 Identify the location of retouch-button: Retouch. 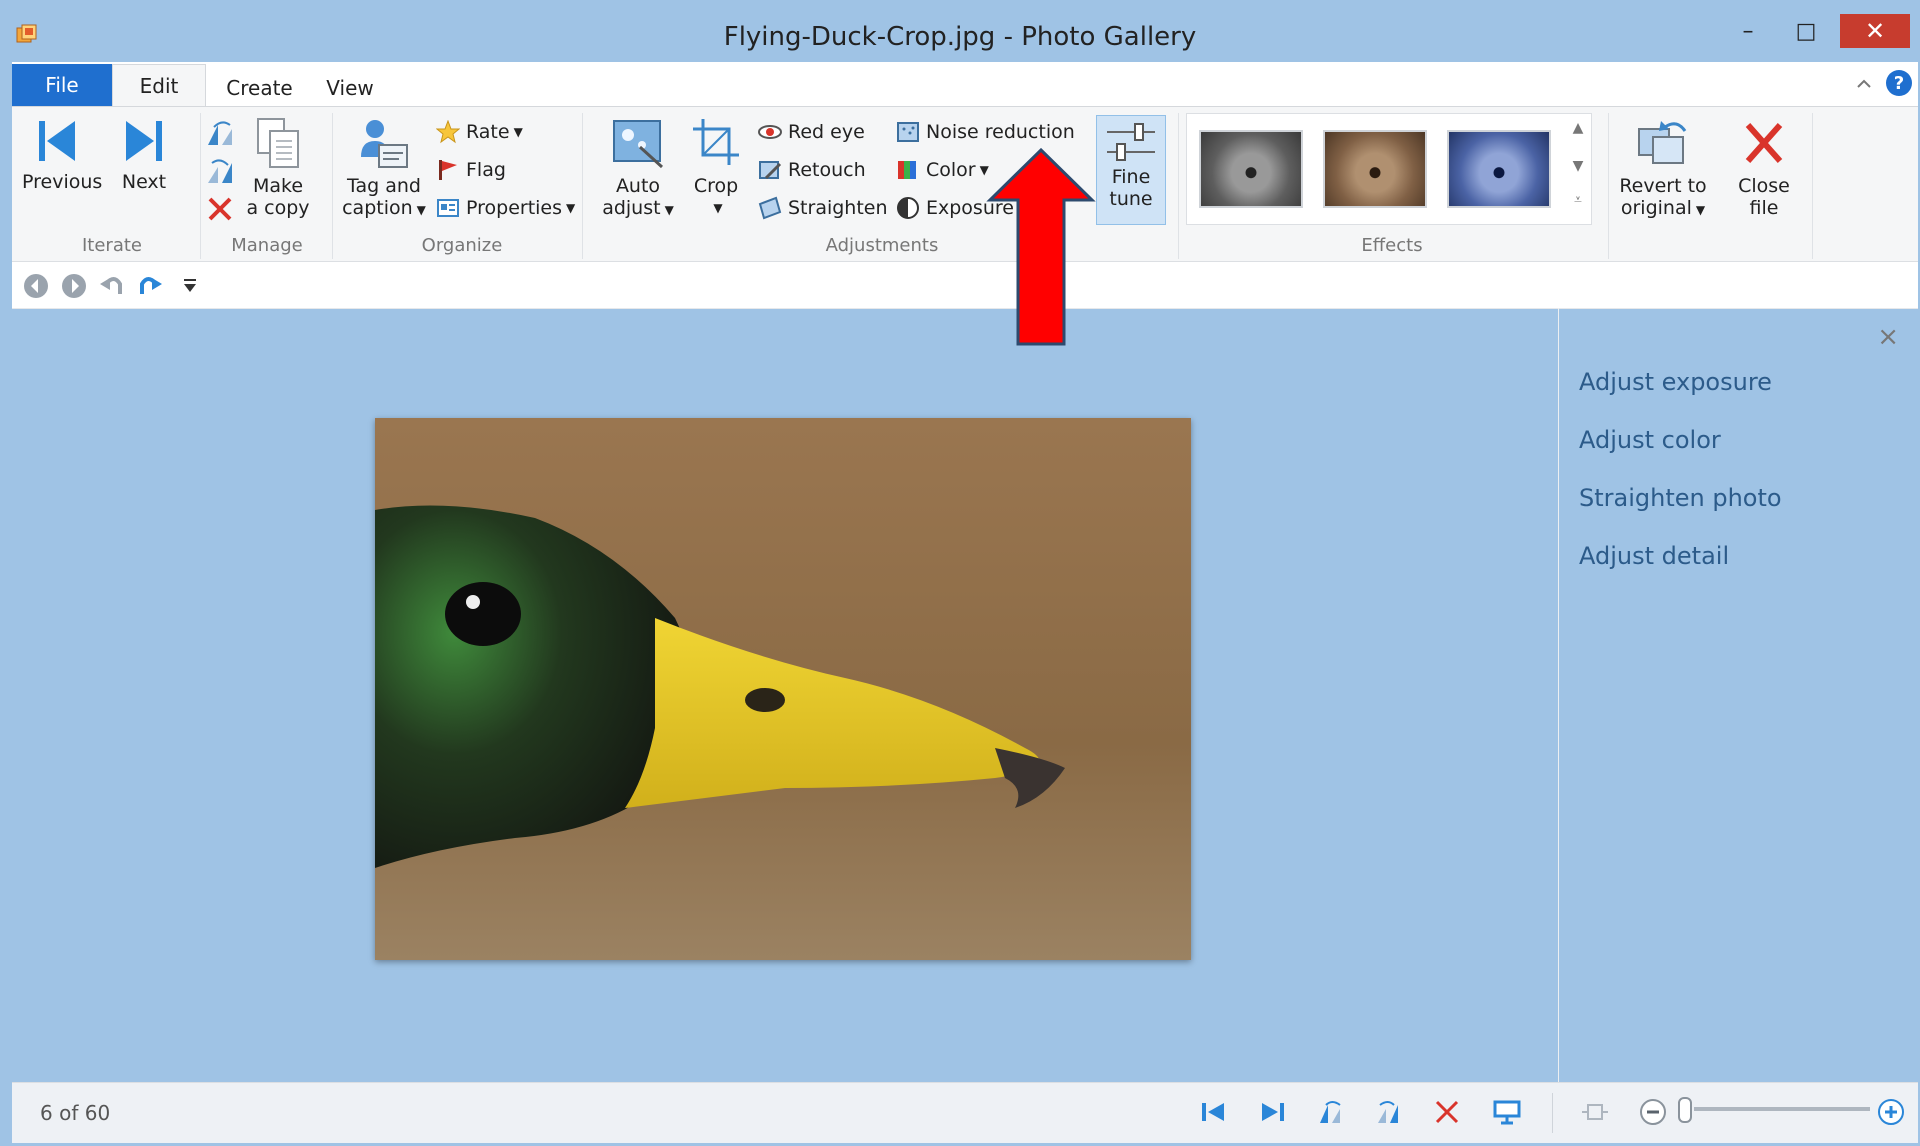
(812, 170).